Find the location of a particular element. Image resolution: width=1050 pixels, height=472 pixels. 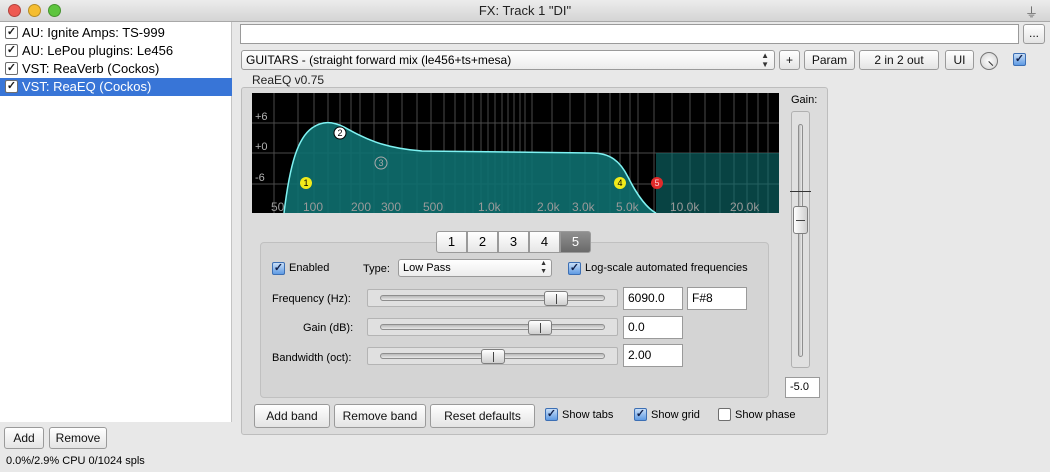

frequency-label: Frequency (Hz): is located at coordinates (311, 299).